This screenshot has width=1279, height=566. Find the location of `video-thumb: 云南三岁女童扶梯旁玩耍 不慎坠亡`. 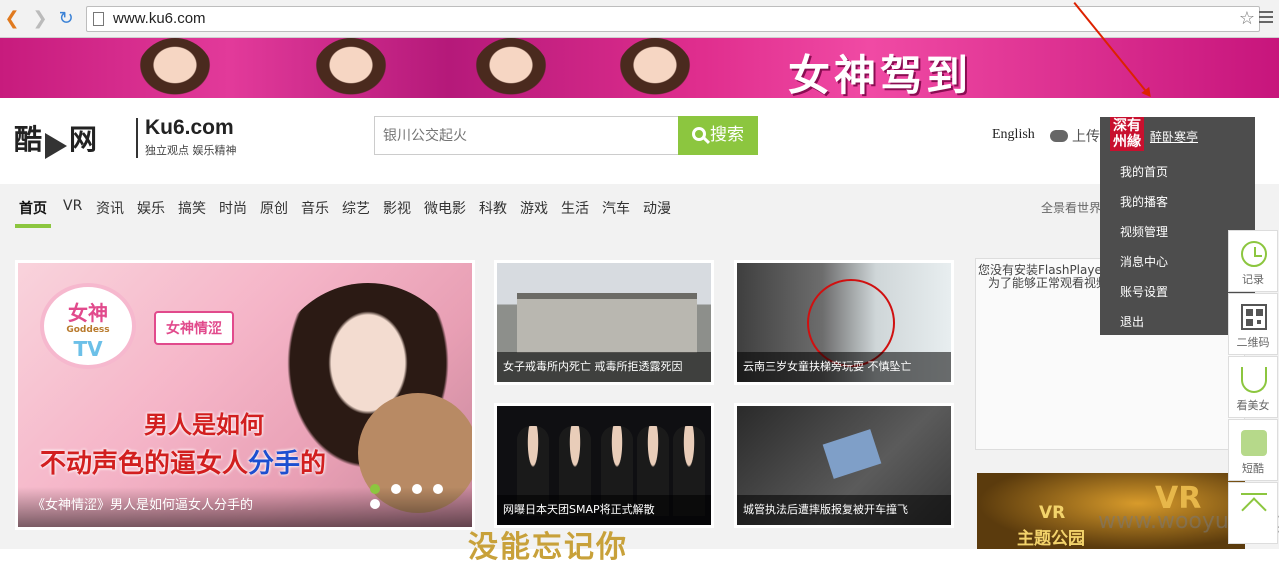

video-thumb: 云南三岁女童扶梯旁玩耍 不慎坠亡 is located at coordinates (844, 322).